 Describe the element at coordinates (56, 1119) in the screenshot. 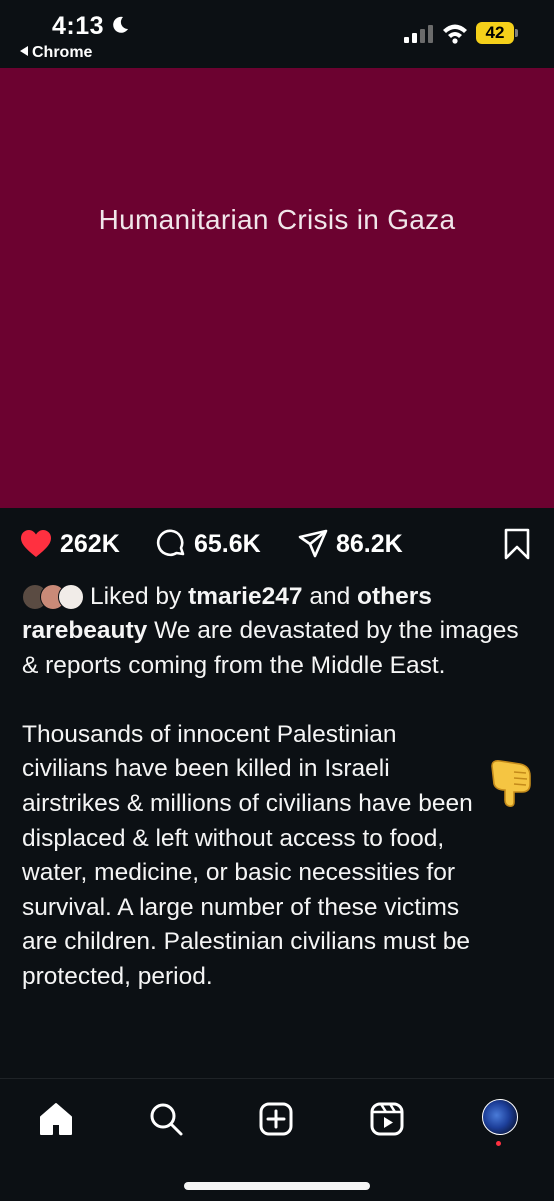

I see `home-icon` at that location.